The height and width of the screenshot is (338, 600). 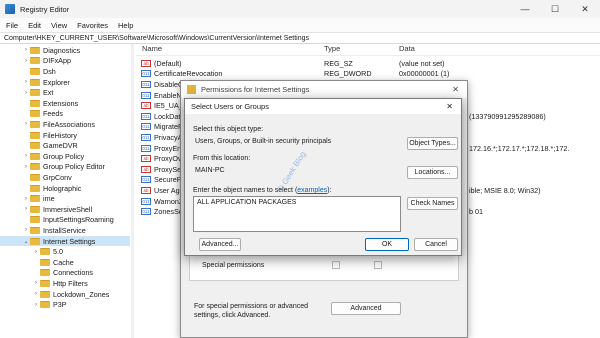 I want to click on column-type: Type, so click(x=361, y=49).